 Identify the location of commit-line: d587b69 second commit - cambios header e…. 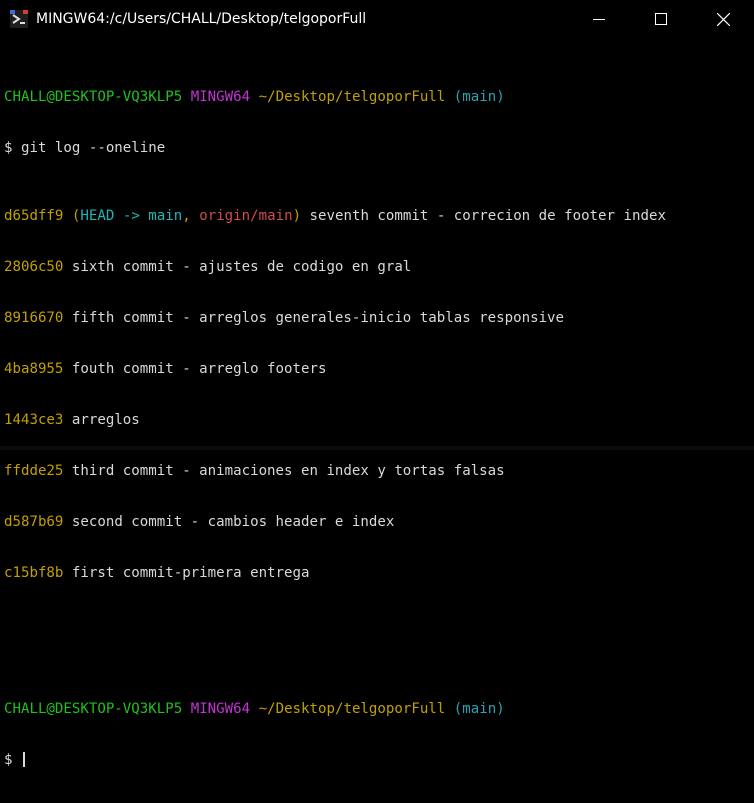
(364, 522).